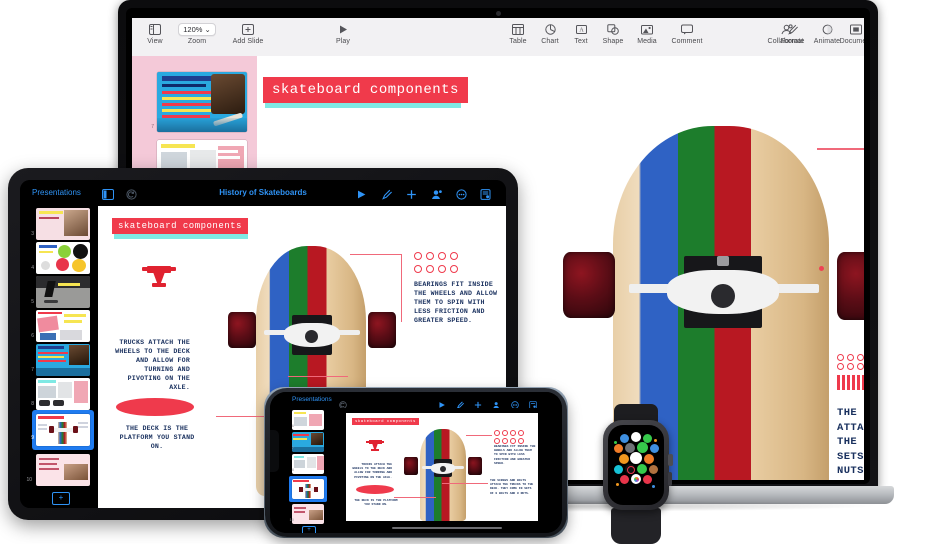 Image resolution: width=932 pixels, height=544 pixels. I want to click on toolbar-play-button: Play, so click(343, 34).